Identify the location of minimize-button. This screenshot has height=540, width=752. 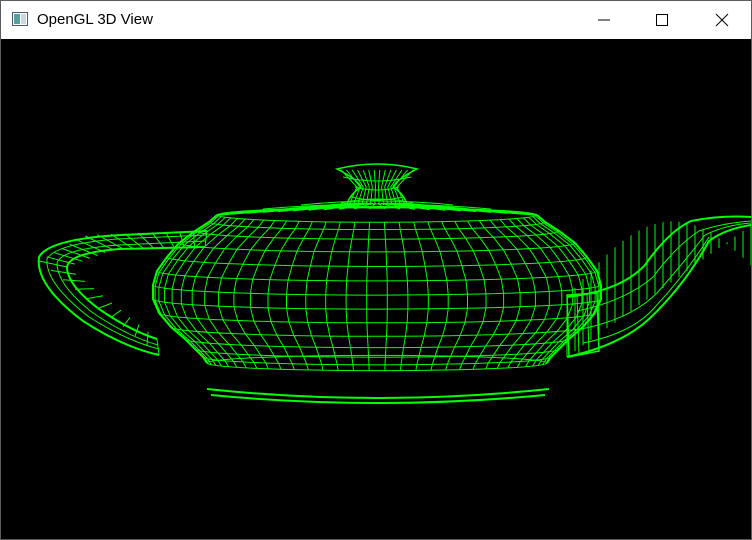
(604, 20).